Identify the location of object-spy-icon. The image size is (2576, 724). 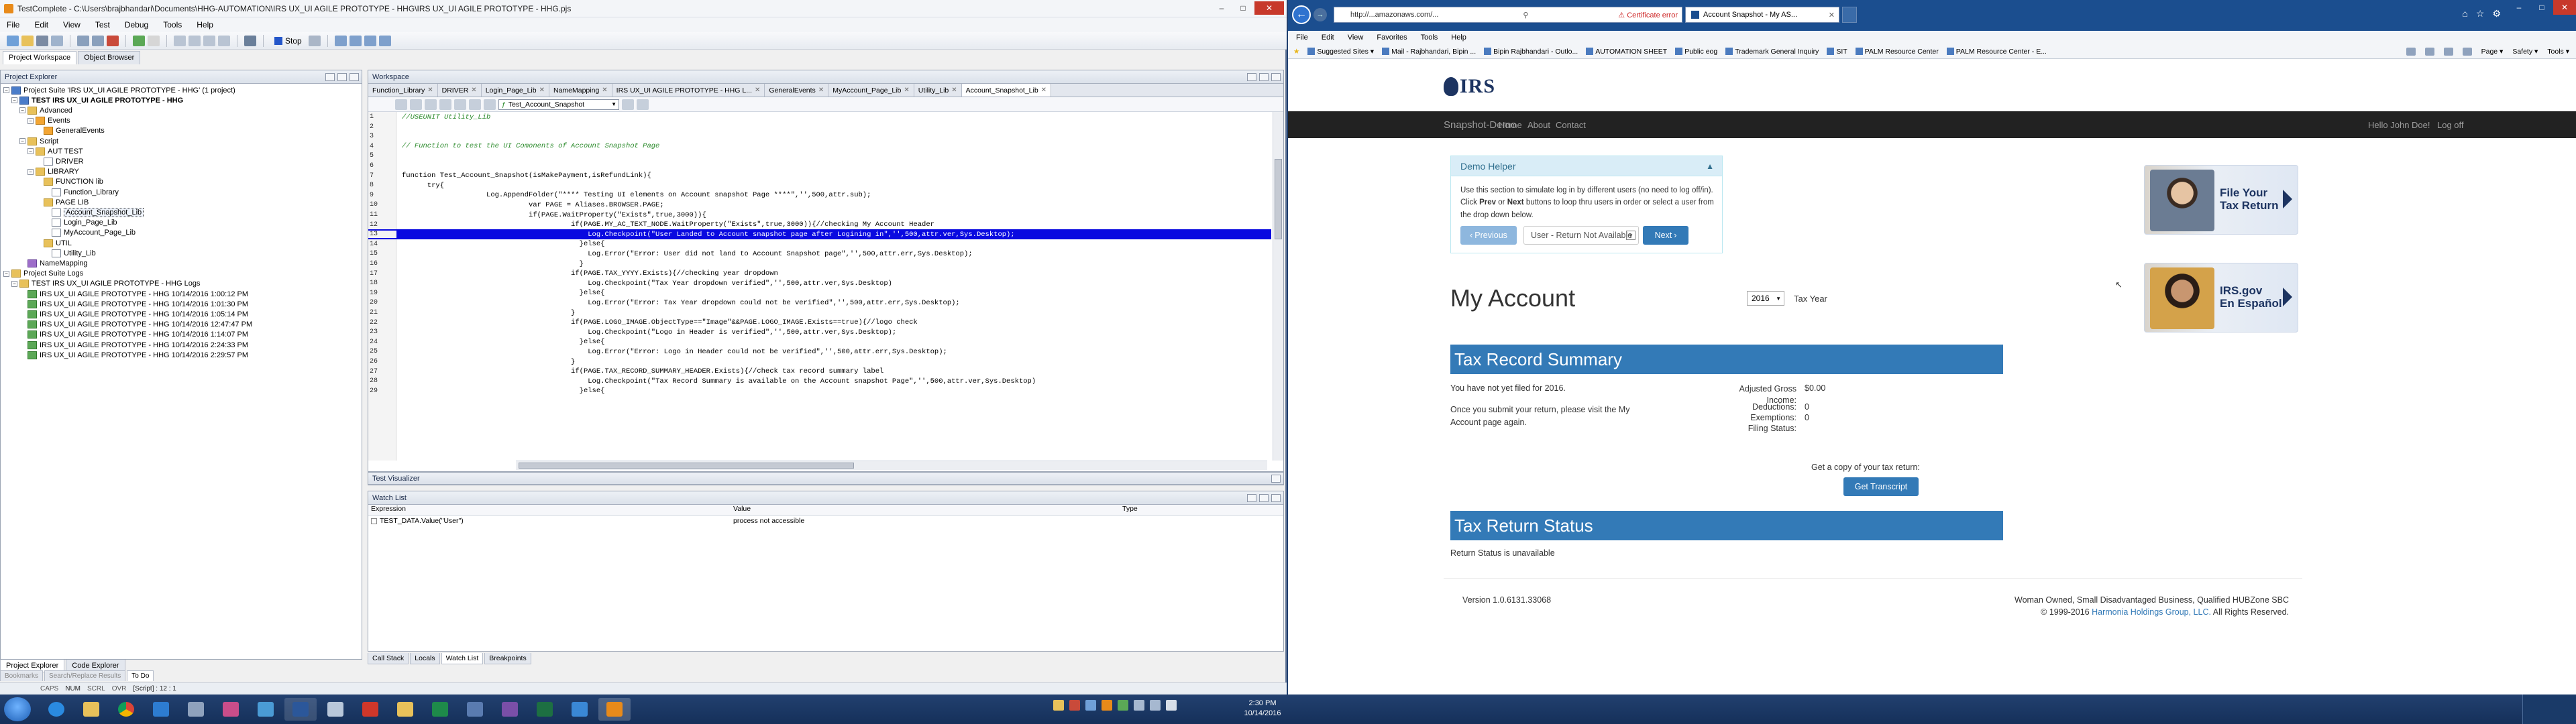
(195, 40).